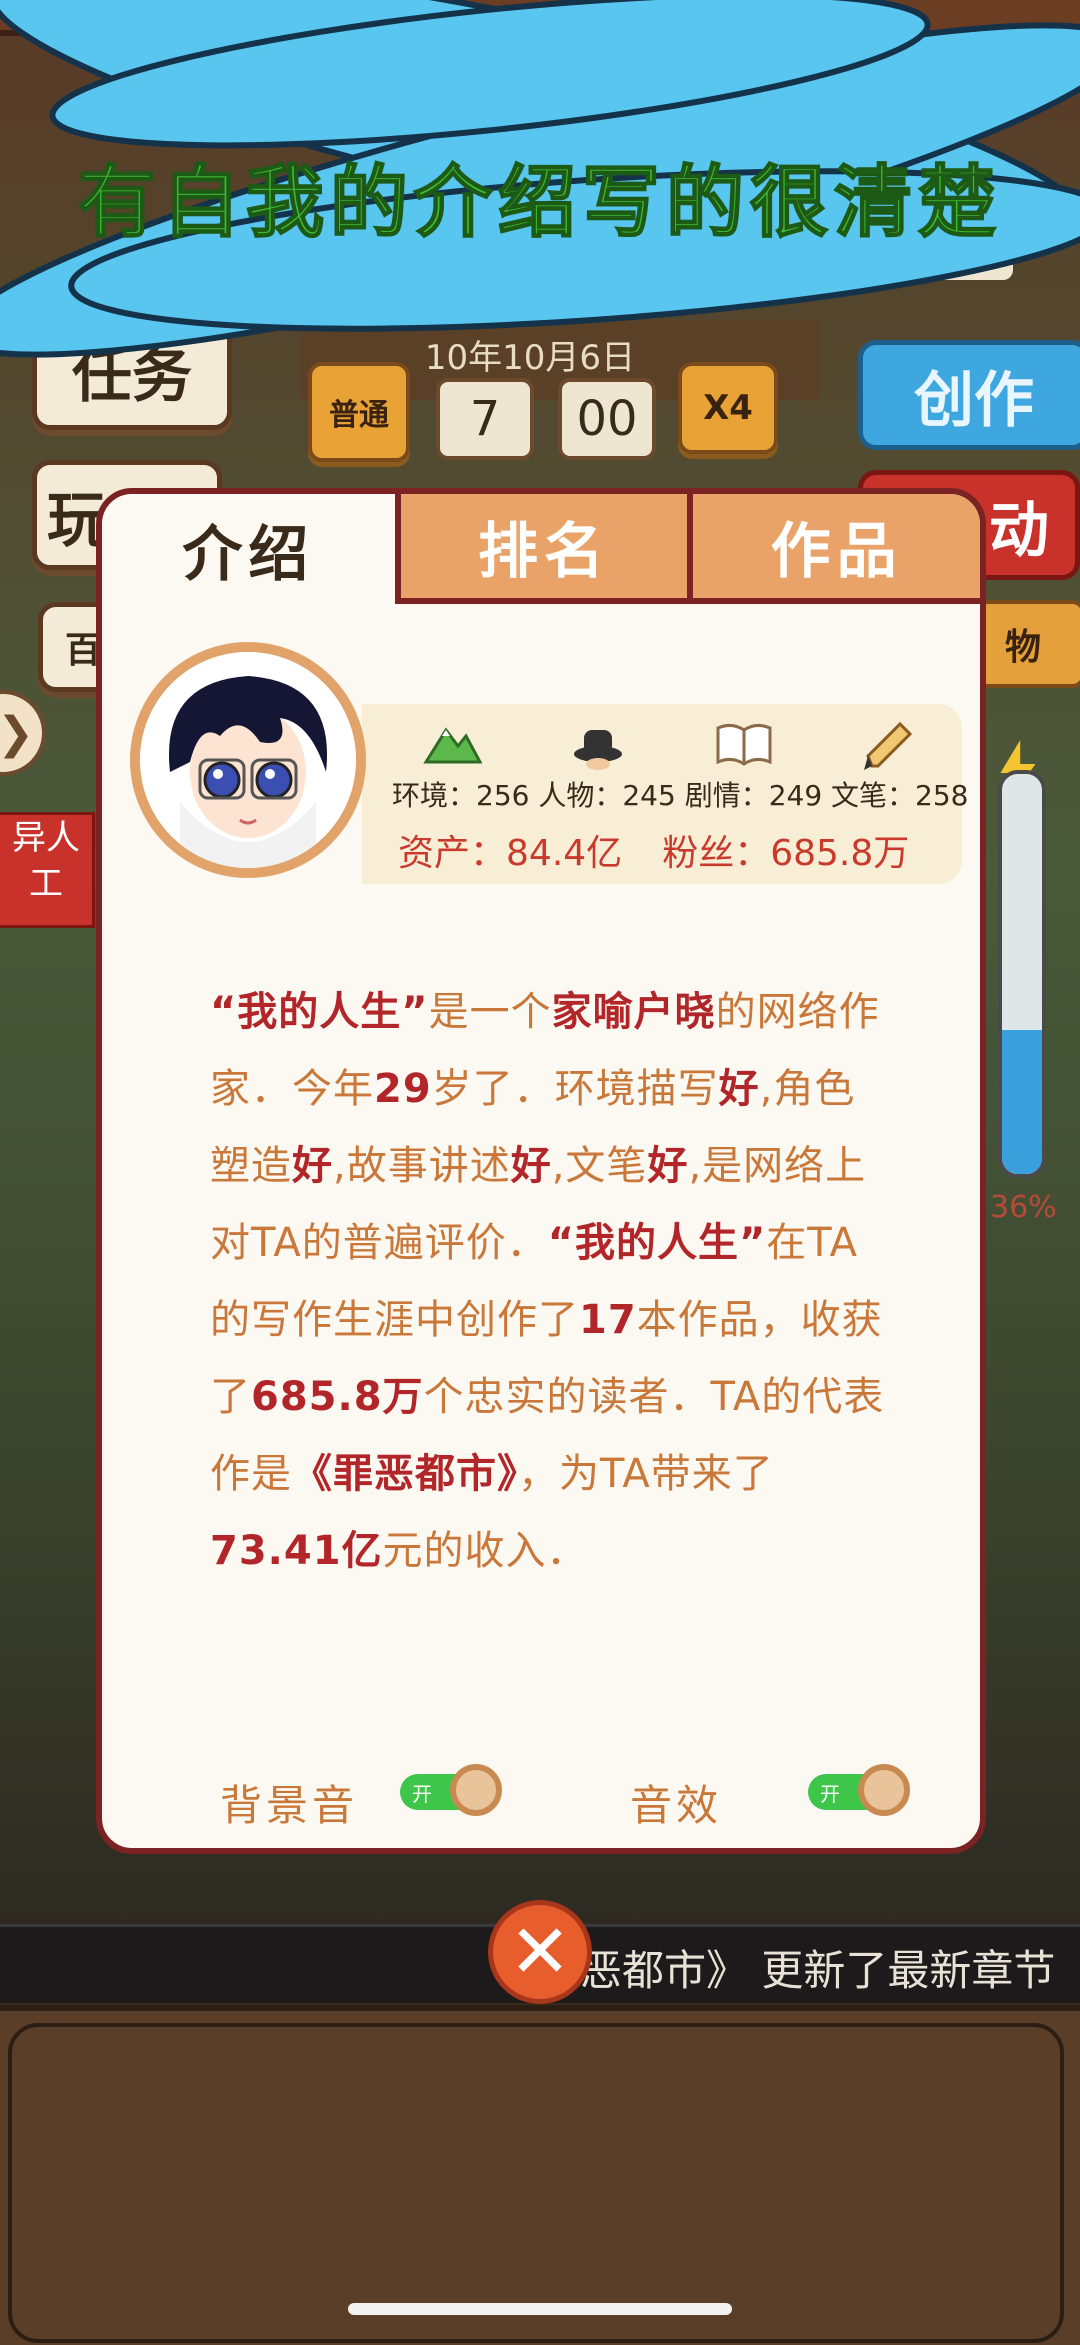 Image resolution: width=1080 pixels, height=2345 pixels. What do you see at coordinates (405, 1474) in the screenshot?
I see `intro-fragment: 《罪恶都市》` at bounding box center [405, 1474].